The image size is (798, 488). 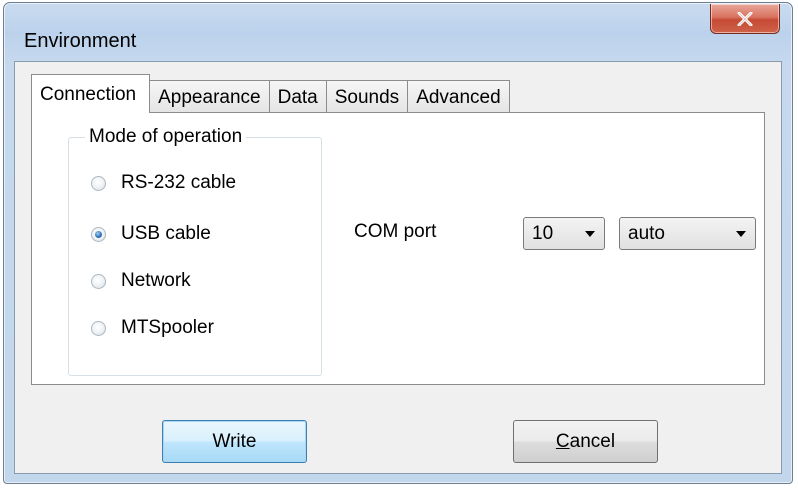 What do you see at coordinates (80, 41) in the screenshot?
I see `window-title: Environment` at bounding box center [80, 41].